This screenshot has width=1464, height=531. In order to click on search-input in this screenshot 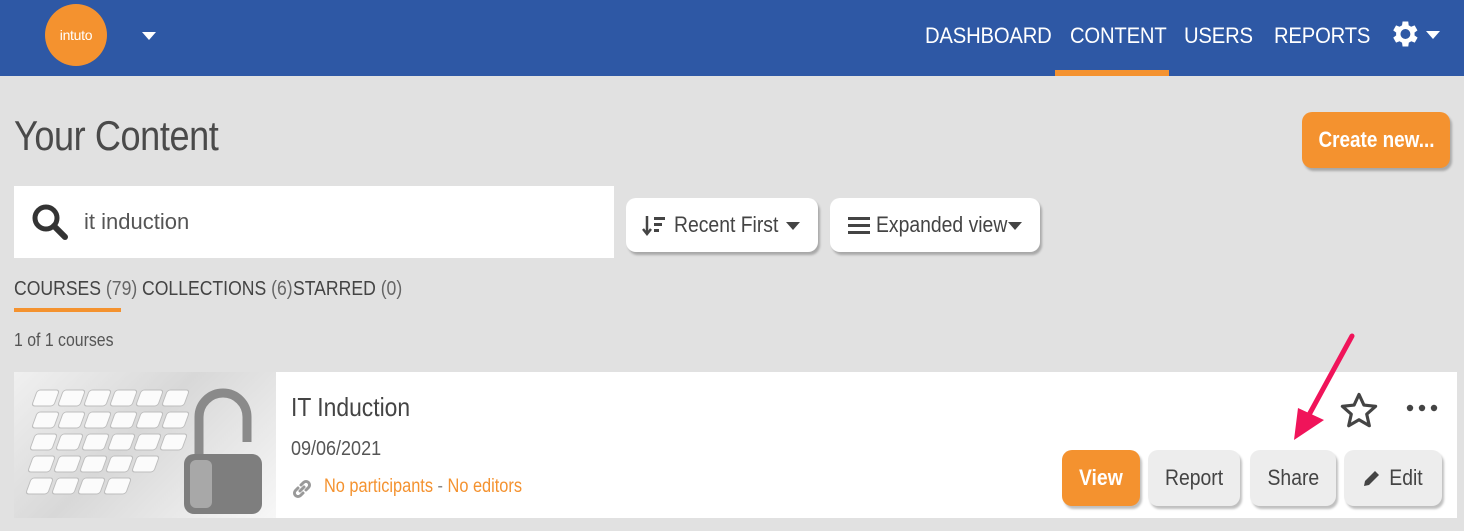, I will do `click(334, 222)`.